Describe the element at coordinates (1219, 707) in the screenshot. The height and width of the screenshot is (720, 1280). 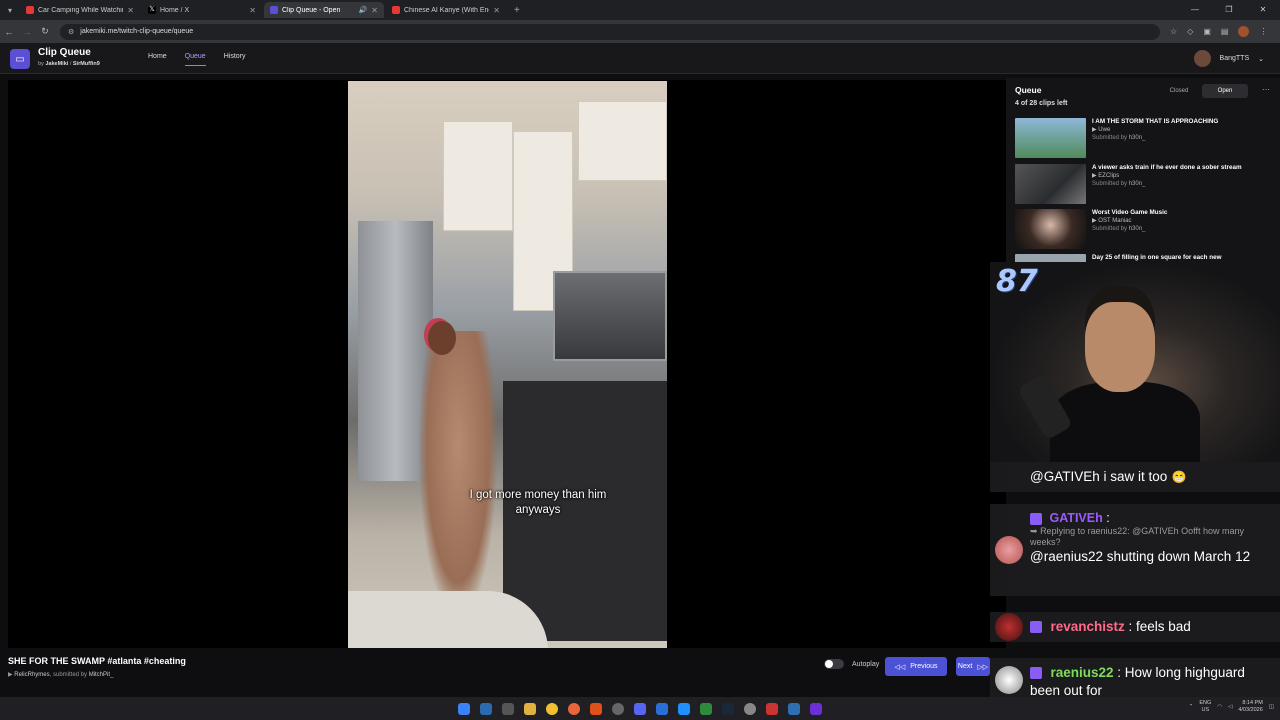
I see `wifi-icon: ◠` at that location.